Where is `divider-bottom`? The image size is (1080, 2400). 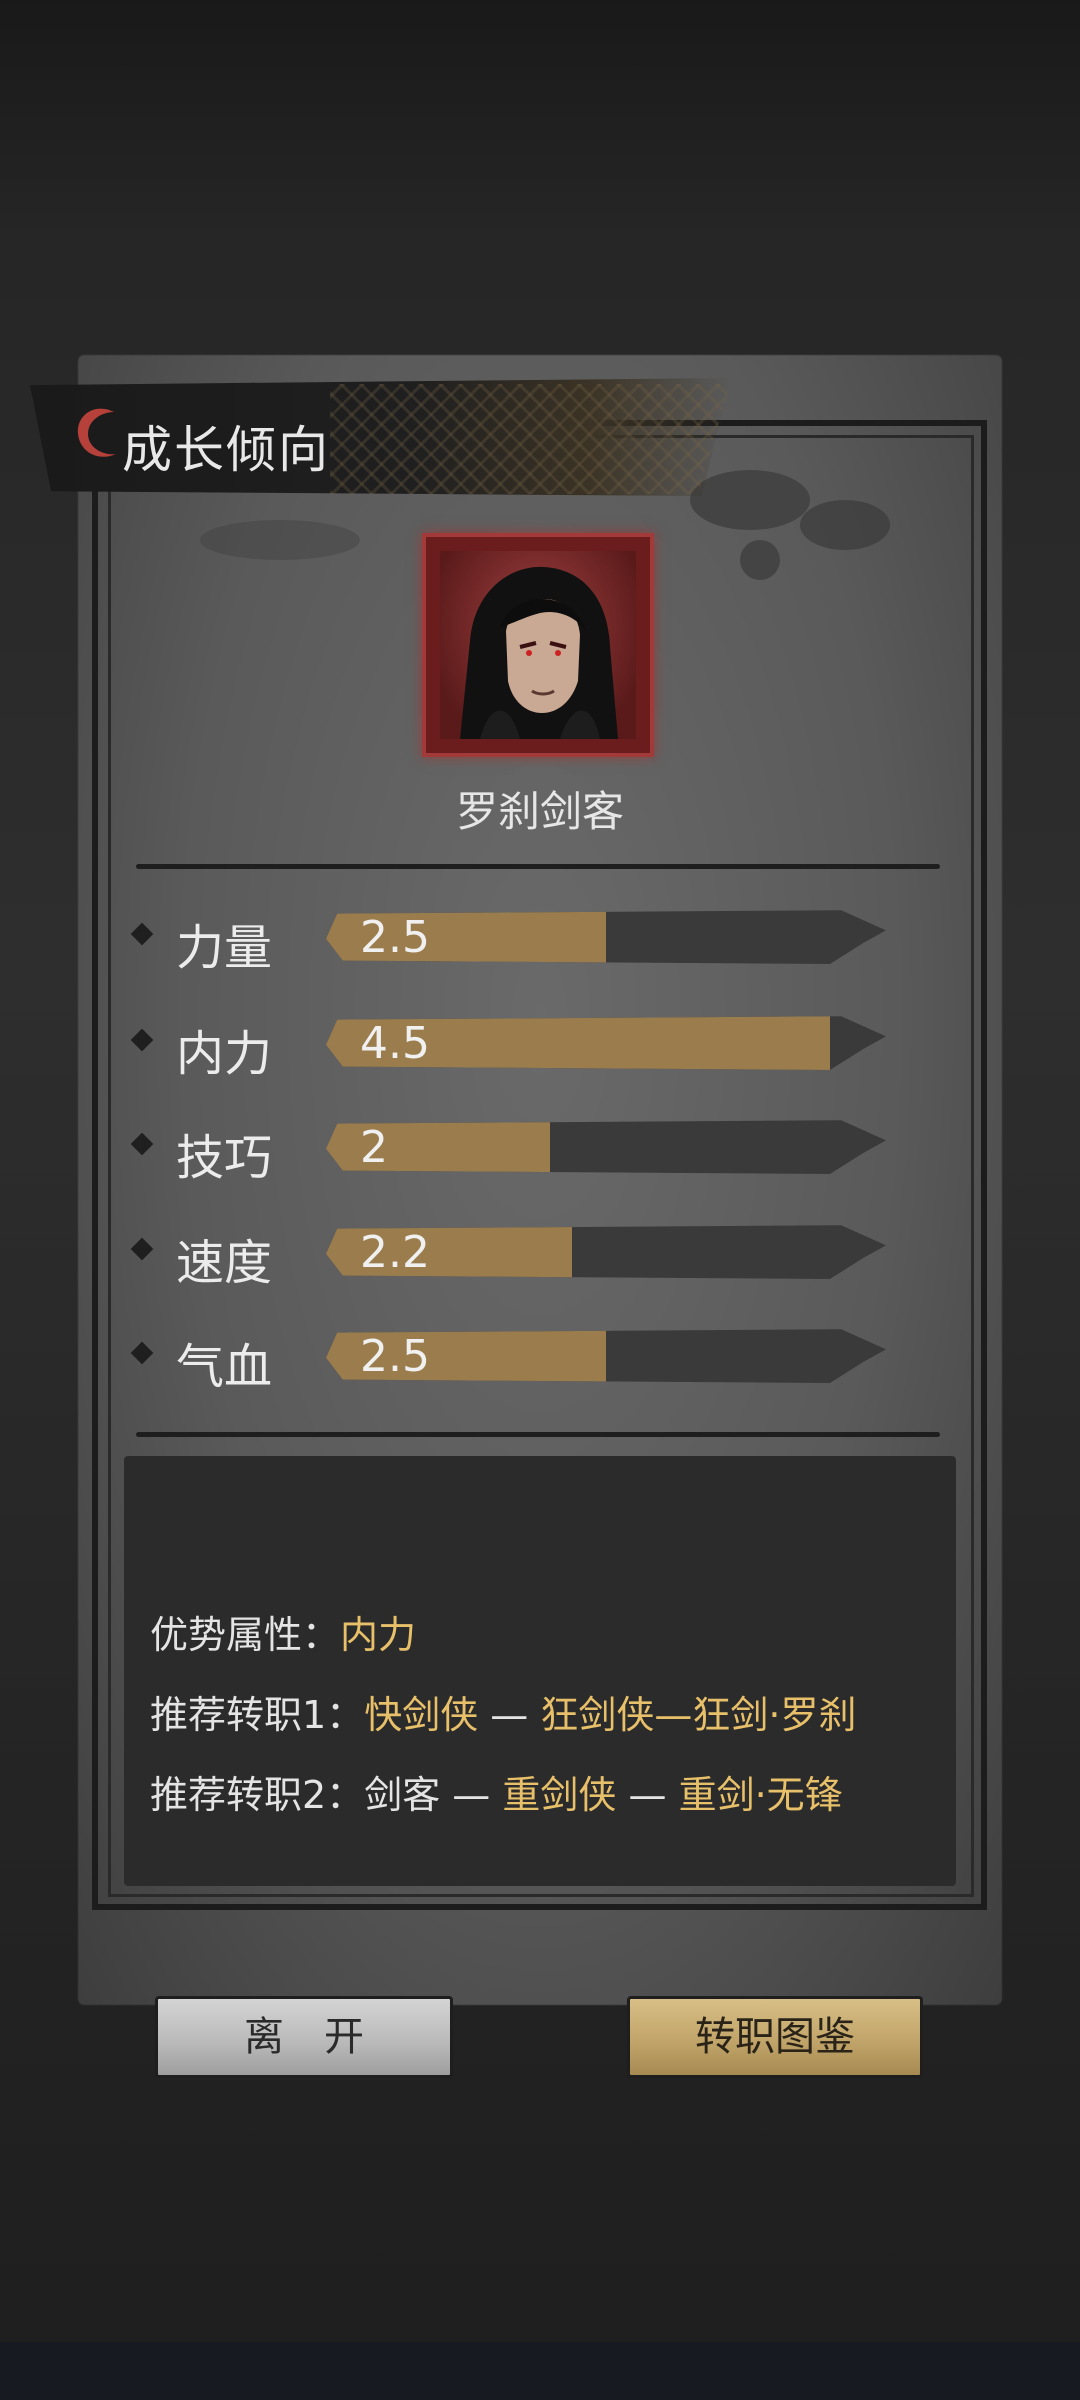 divider-bottom is located at coordinates (538, 1434).